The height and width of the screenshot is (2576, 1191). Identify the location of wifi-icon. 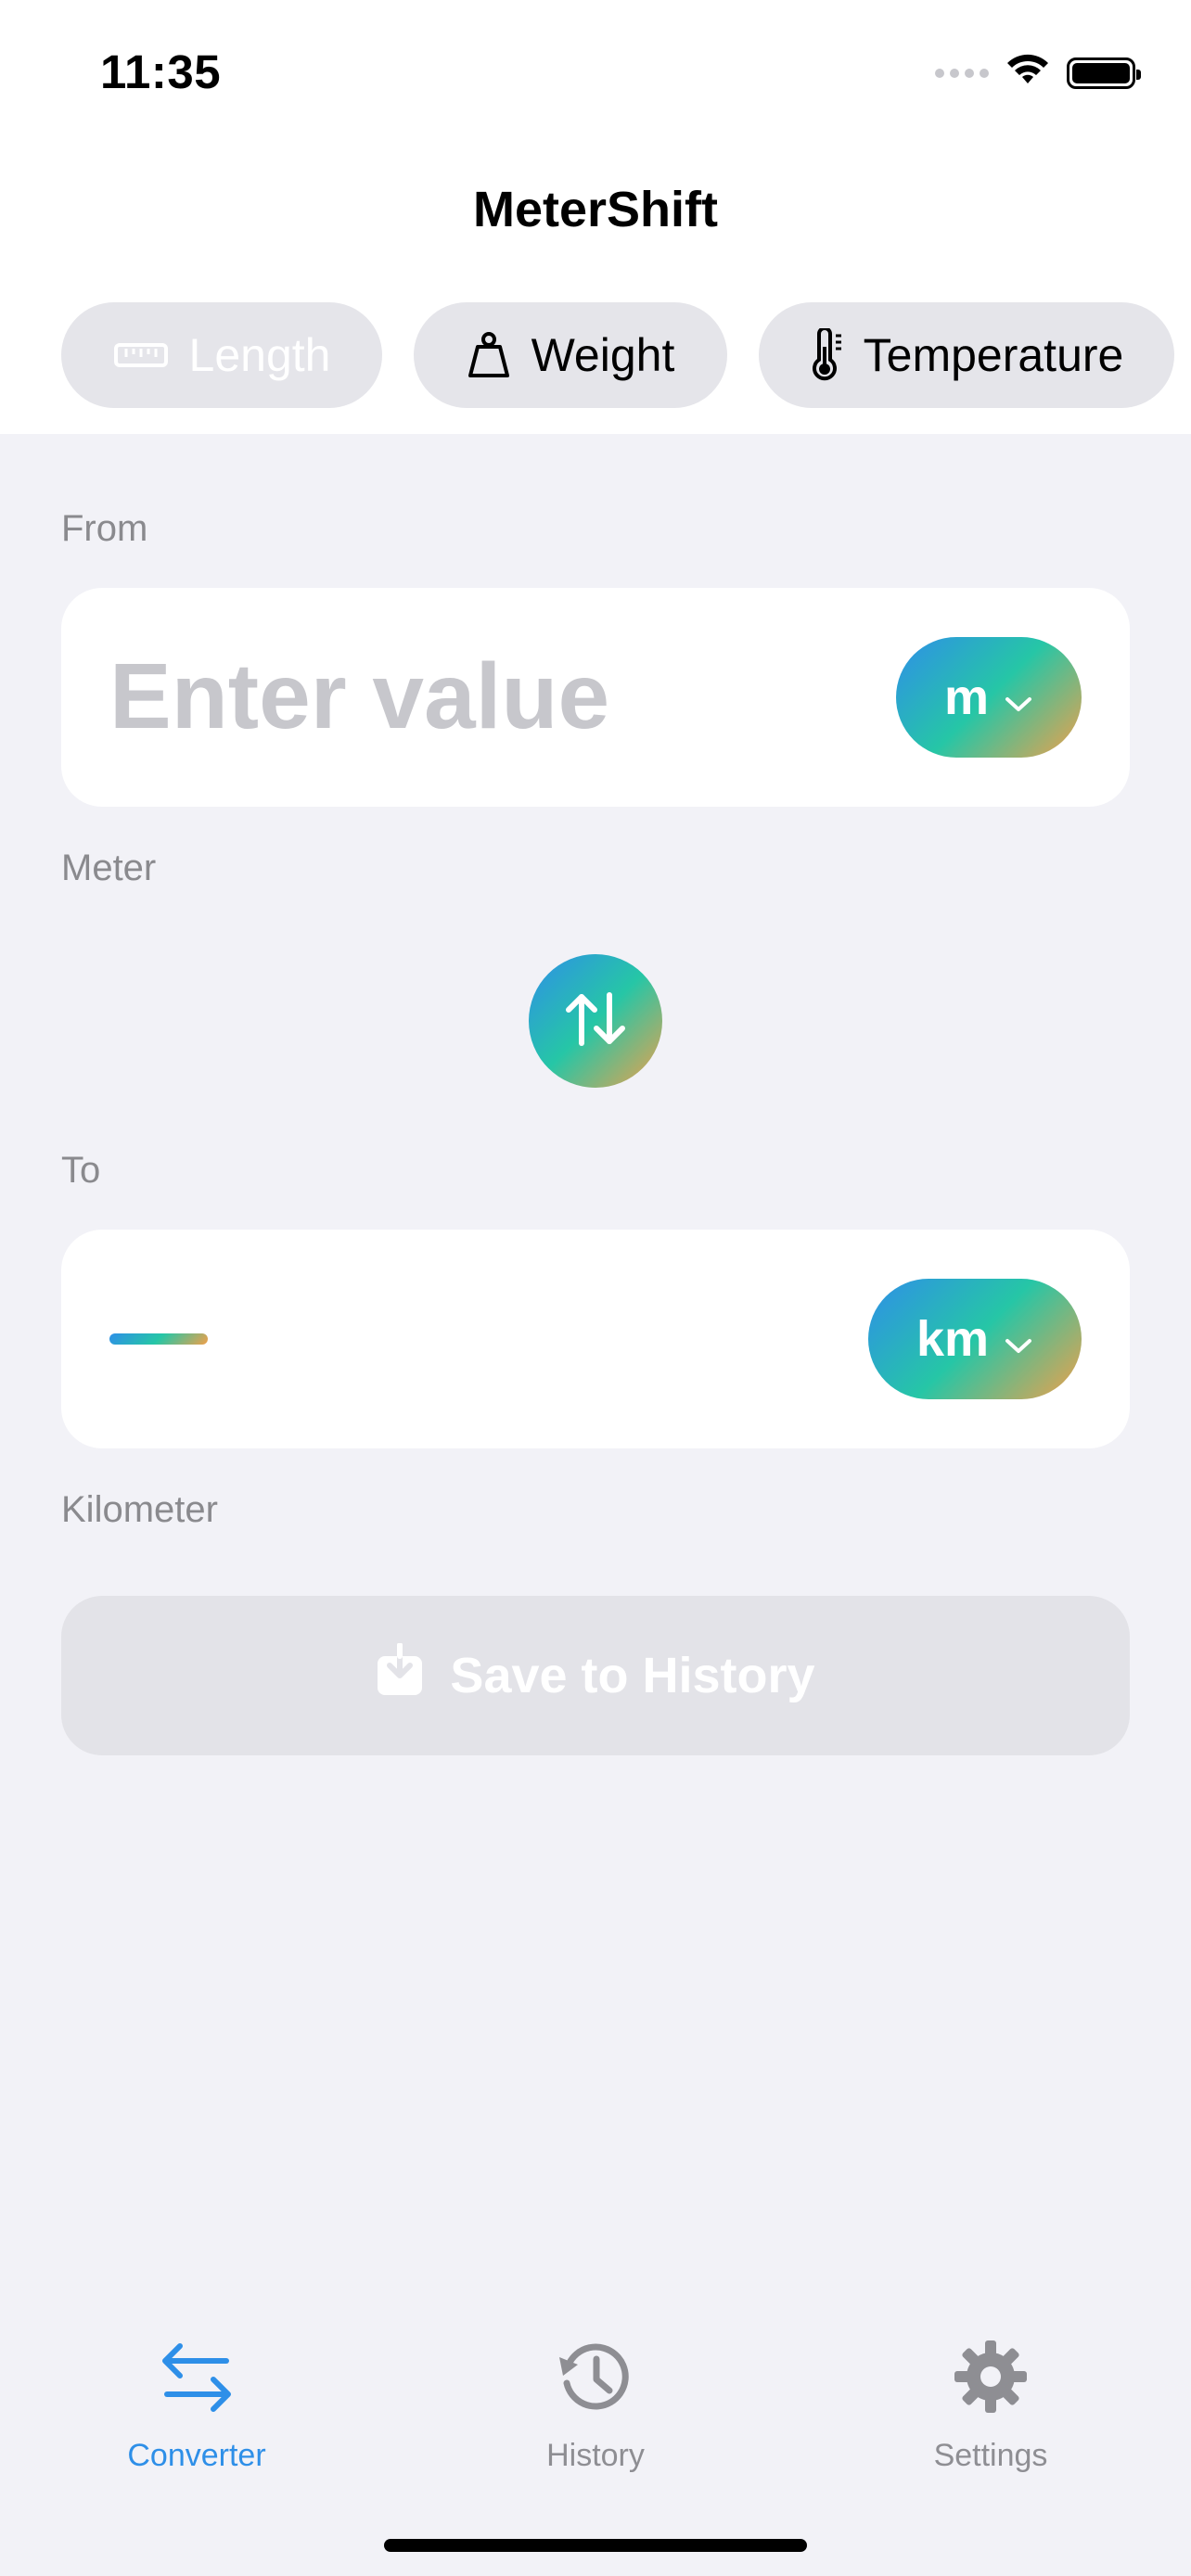
(1027, 73).